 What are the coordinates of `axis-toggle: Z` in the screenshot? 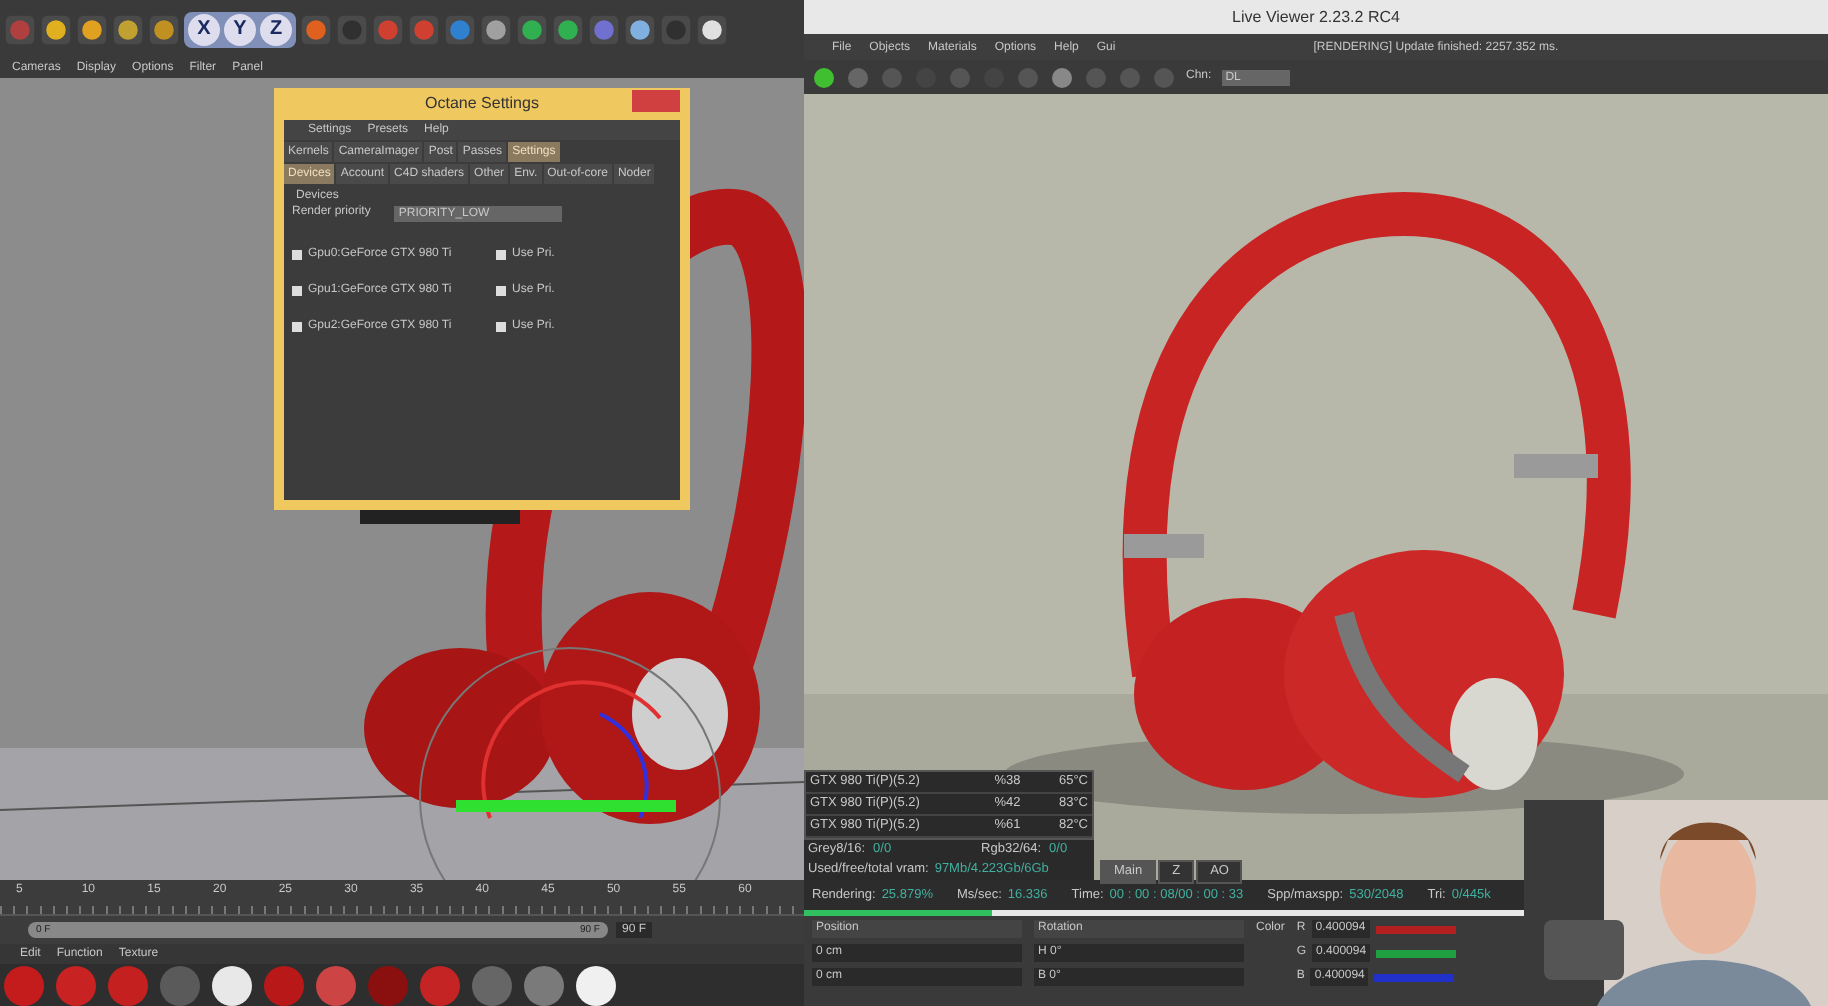 It's located at (276, 29).